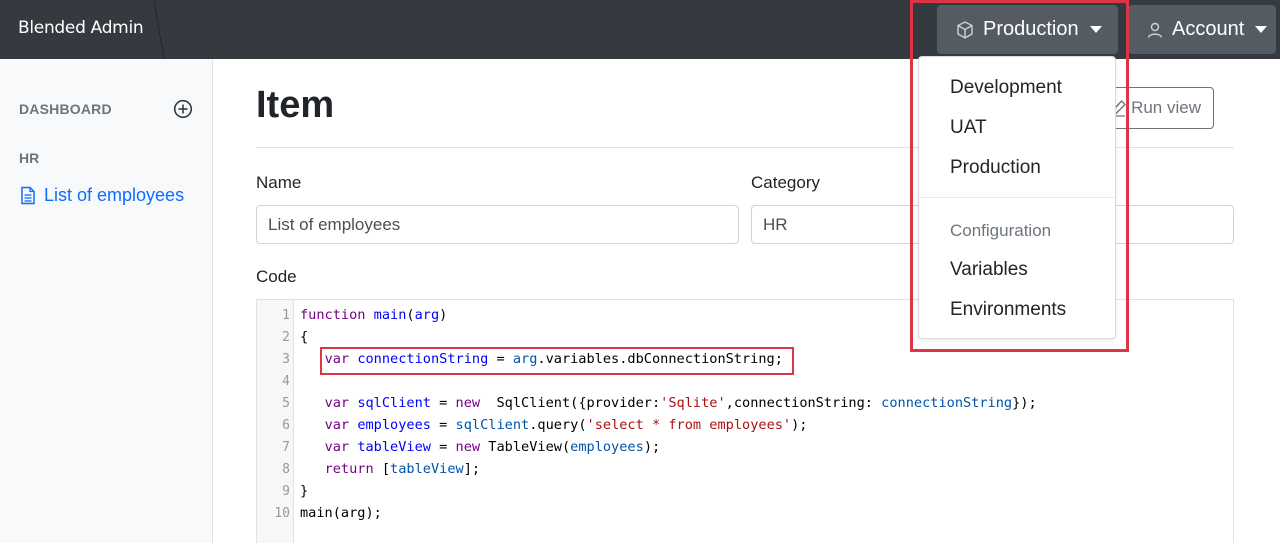 This screenshot has height=543, width=1280. What do you see at coordinates (286, 359) in the screenshot?
I see `line-number: 3` at bounding box center [286, 359].